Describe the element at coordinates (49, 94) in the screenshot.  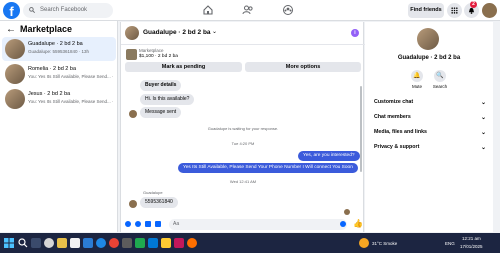
I see `conversation-name: Jesus · 2 bd 2 ba` at that location.